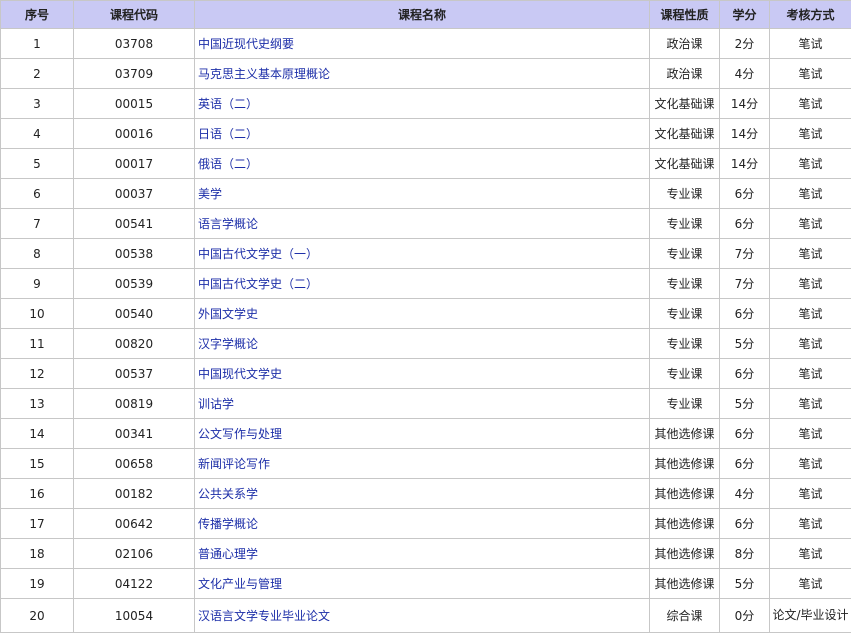  I want to click on row-number-cell: 1, so click(37, 43).